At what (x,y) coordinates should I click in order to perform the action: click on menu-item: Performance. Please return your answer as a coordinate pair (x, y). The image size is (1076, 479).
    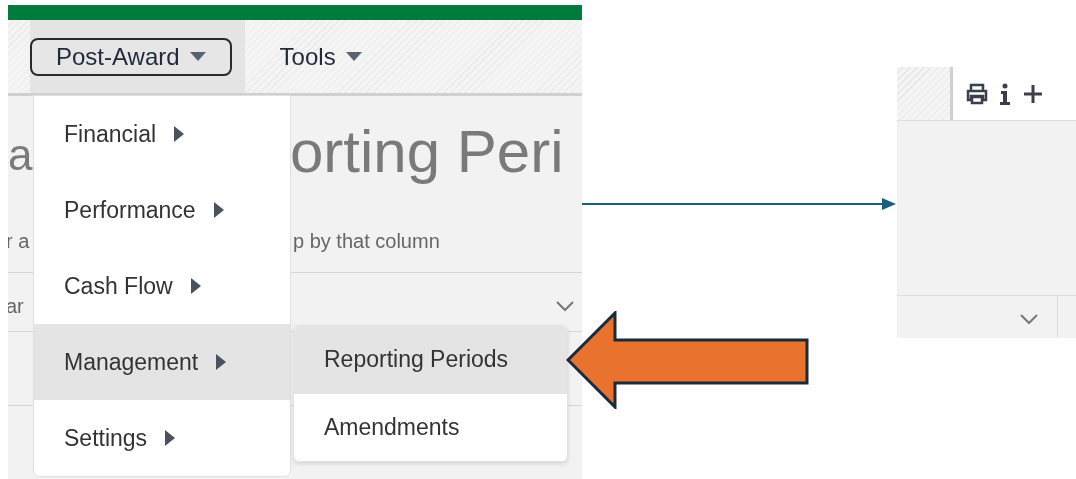
    Looking at the image, I should click on (162, 210).